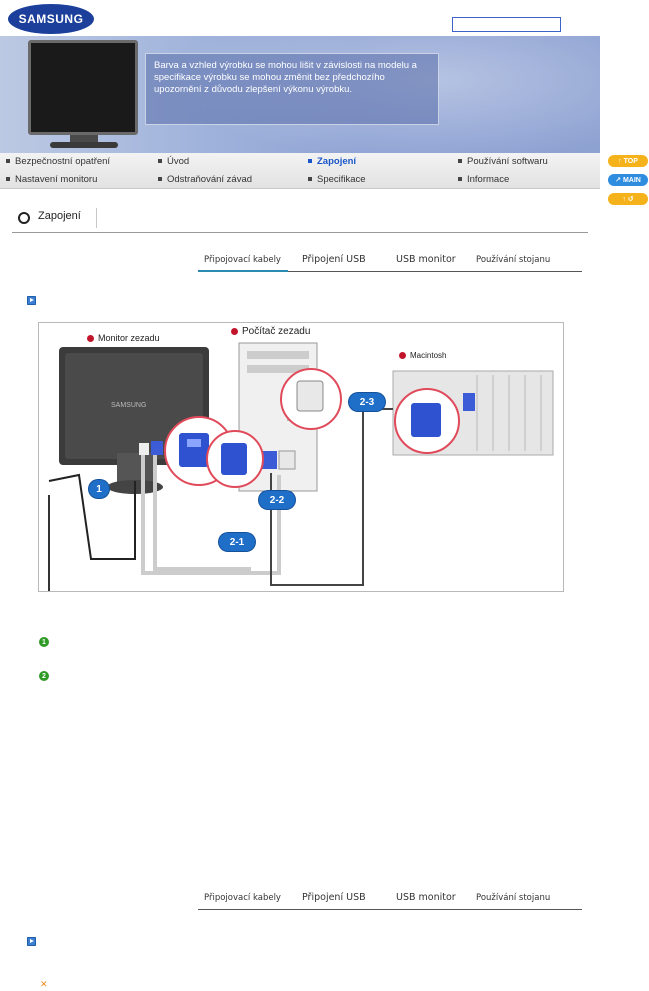 This screenshot has height=991, width=649. Describe the element at coordinates (83, 87) in the screenshot. I see `monitor-image` at that location.